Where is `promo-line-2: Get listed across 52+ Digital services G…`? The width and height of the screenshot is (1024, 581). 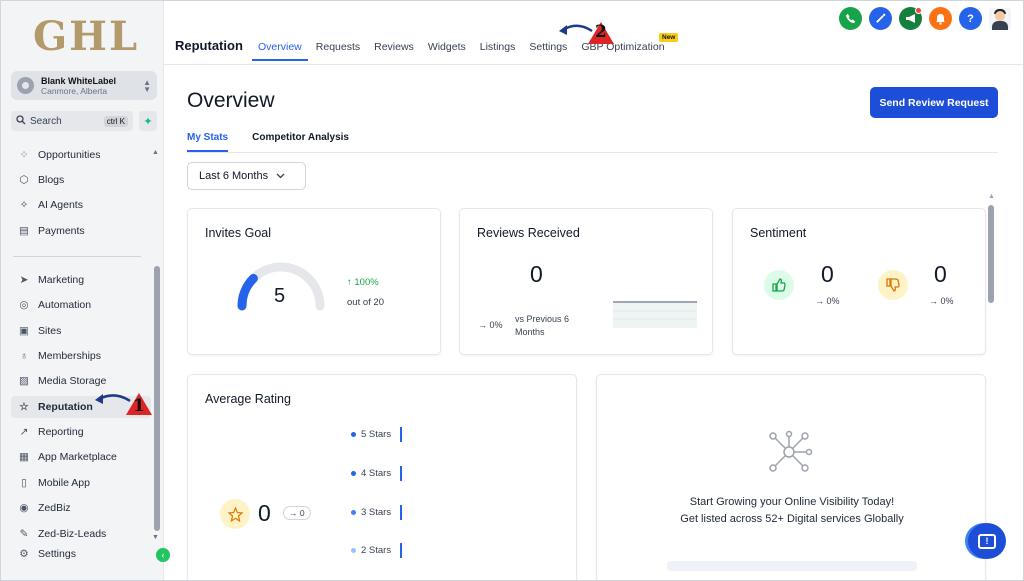 promo-line-2: Get listed across 52+ Digital services G… is located at coordinates (792, 519).